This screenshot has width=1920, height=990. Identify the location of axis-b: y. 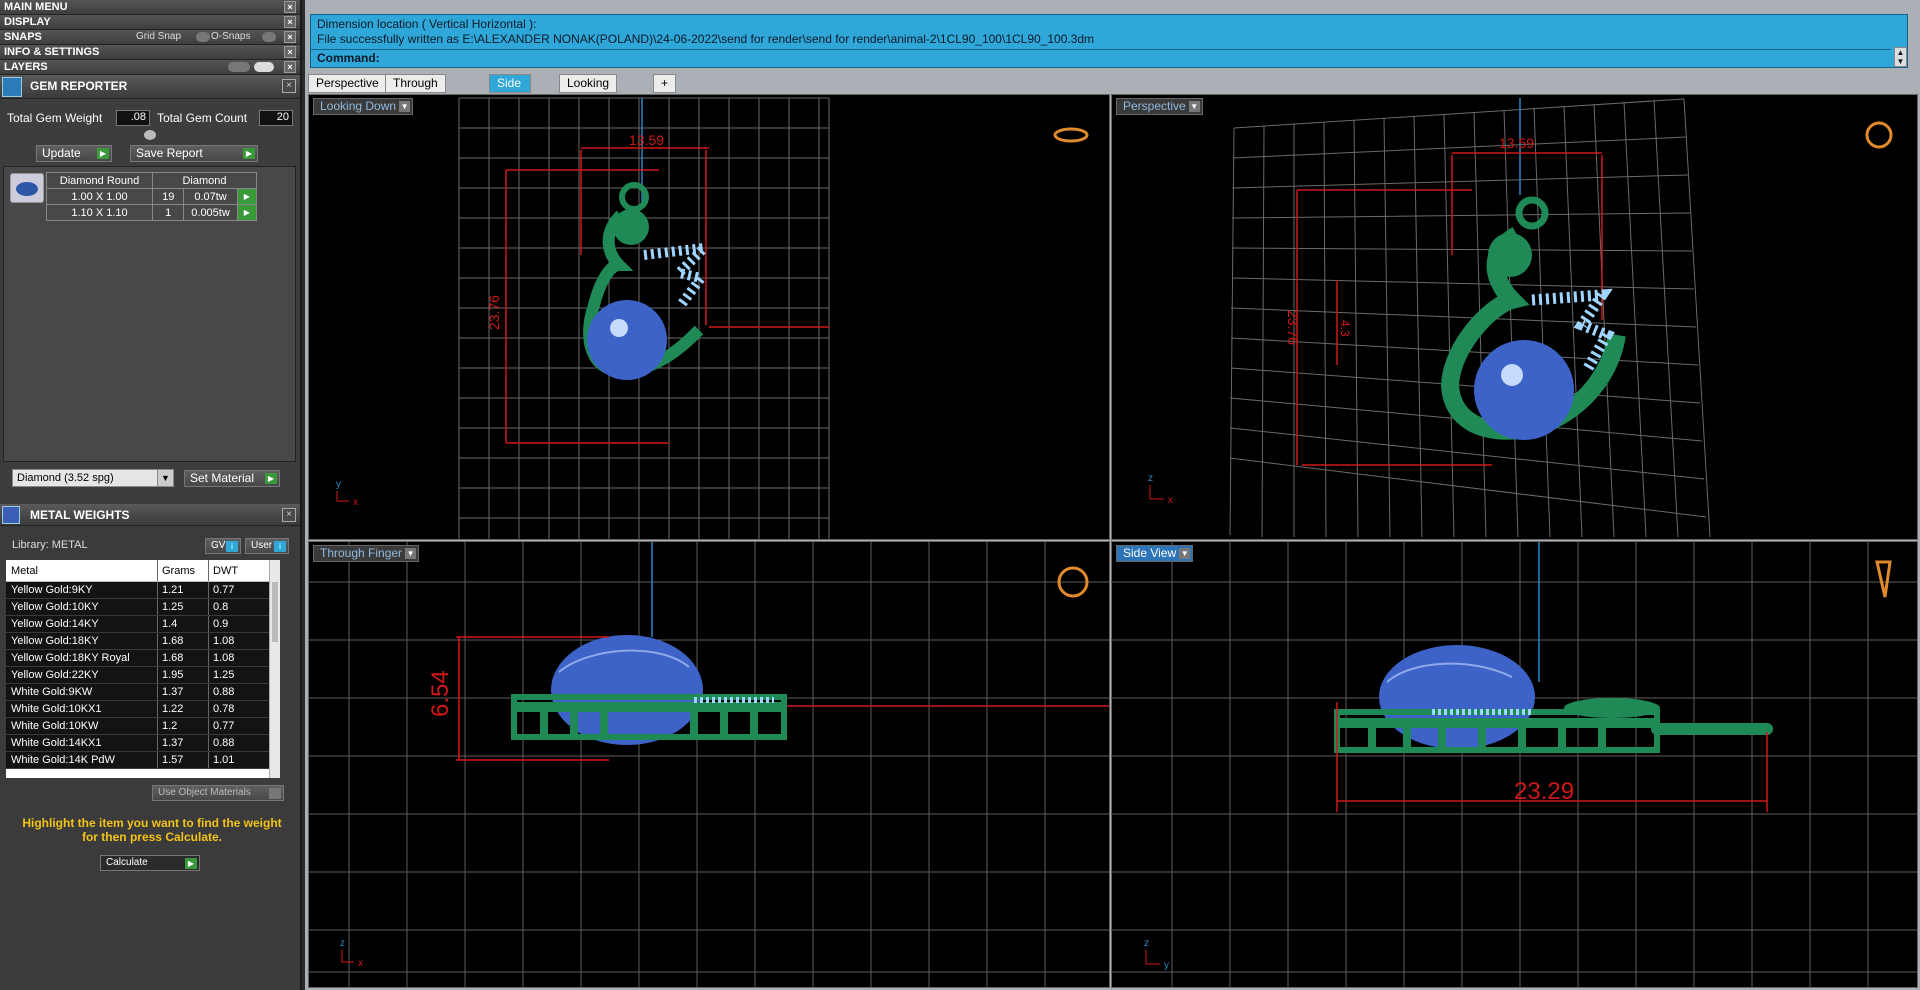
(1166, 965).